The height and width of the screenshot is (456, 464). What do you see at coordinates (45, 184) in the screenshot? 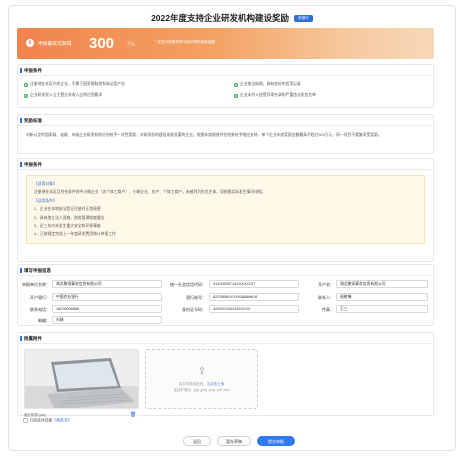
I see `apply-tag: 【适用对象】` at bounding box center [45, 184].